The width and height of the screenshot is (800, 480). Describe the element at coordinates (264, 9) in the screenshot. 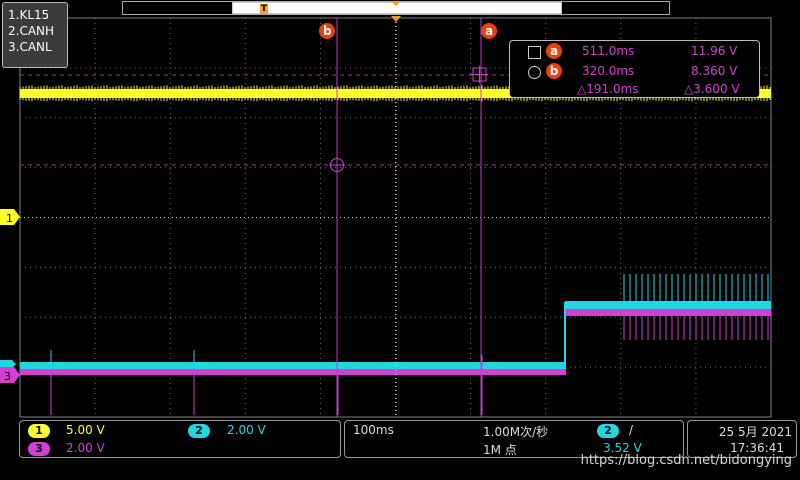

I see `trigger-tag-icon: T` at that location.